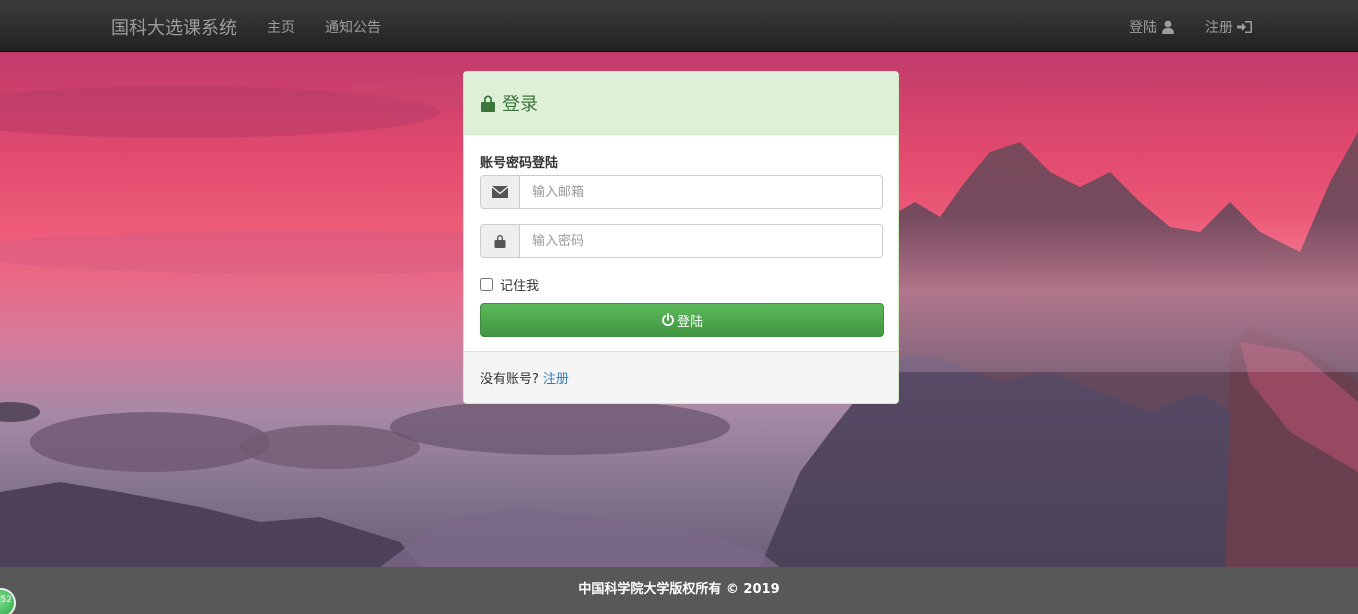  Describe the element at coordinates (1168, 27) in the screenshot. I see `user-icon` at that location.